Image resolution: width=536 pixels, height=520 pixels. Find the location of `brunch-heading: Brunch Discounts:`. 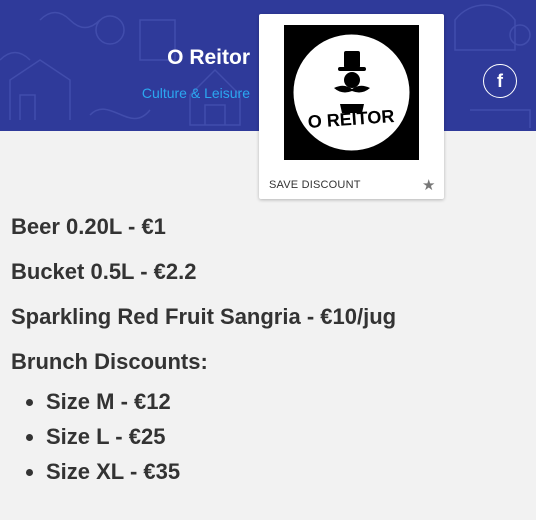

brunch-heading: Brunch Discounts: is located at coordinates (109, 361).